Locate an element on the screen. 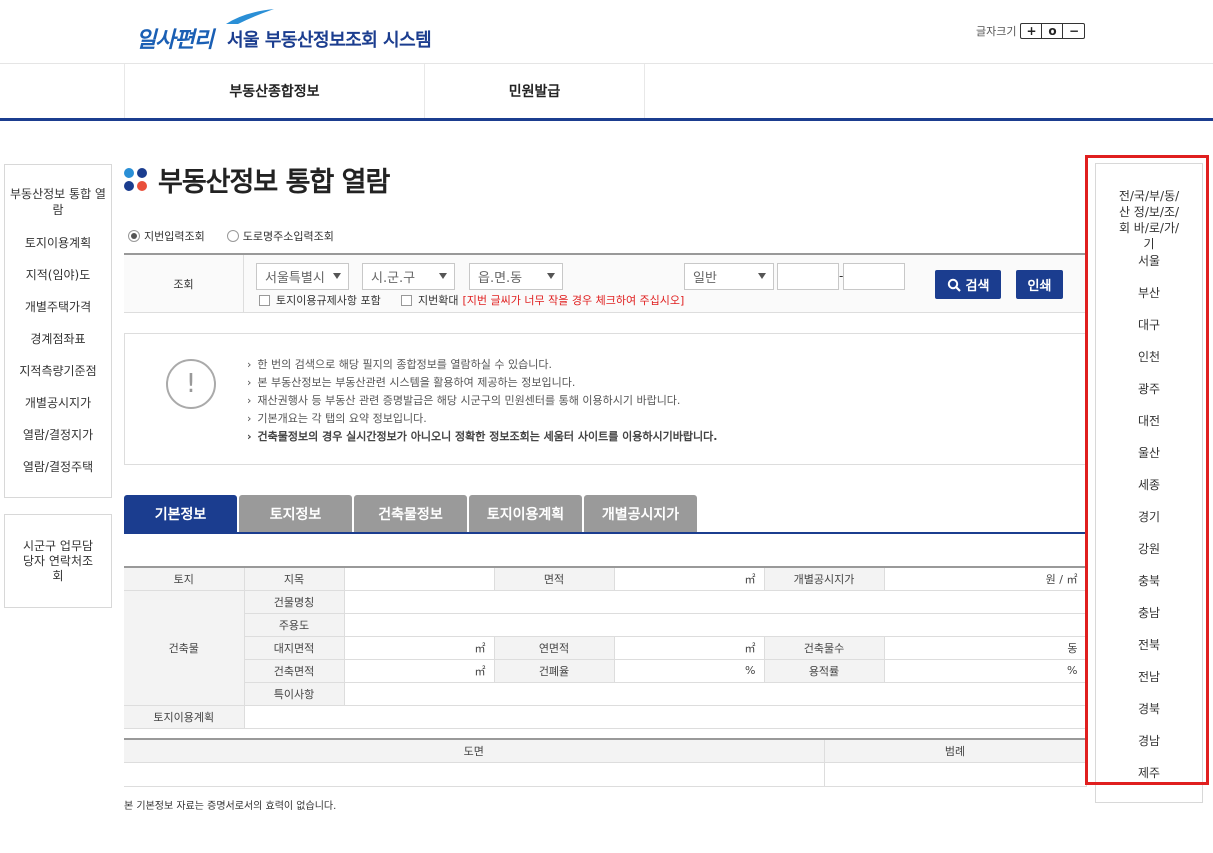 The width and height of the screenshot is (1213, 853). site-logo: 일사편리 서울 부동산정보조회 시스템 is located at coordinates (284, 31).